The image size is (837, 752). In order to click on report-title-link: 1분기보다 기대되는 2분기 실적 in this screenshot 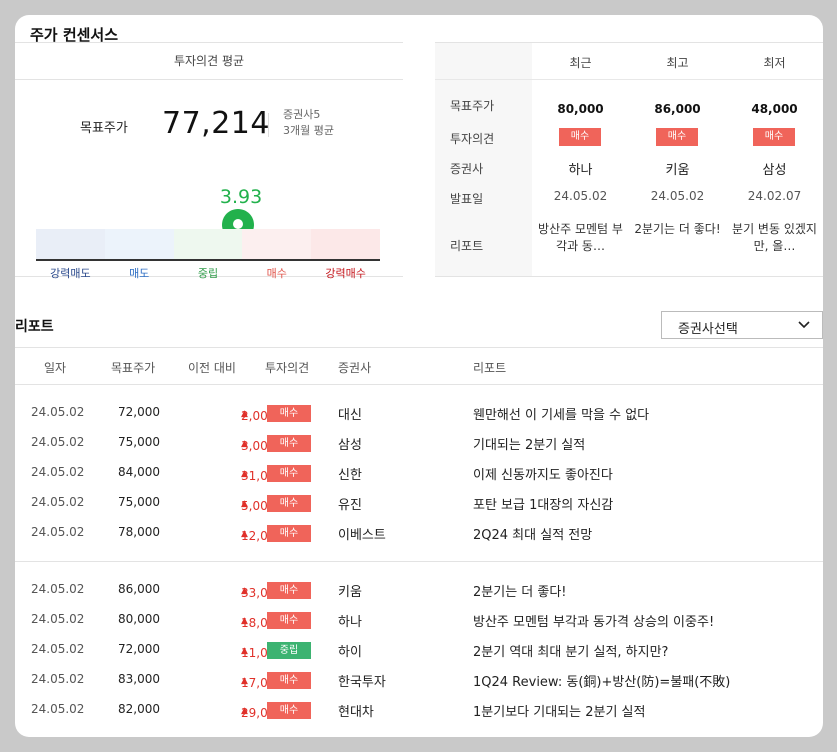, I will do `click(559, 710)`.